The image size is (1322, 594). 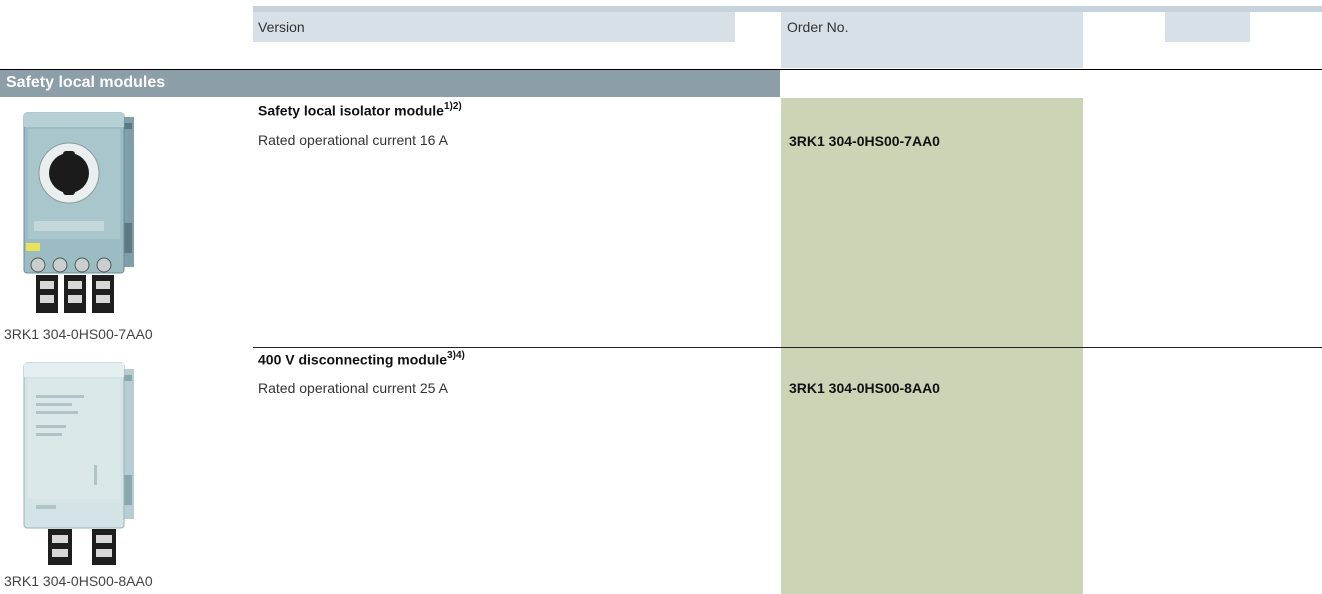 I want to click on header-extra-cell, so click(x=1207, y=27).